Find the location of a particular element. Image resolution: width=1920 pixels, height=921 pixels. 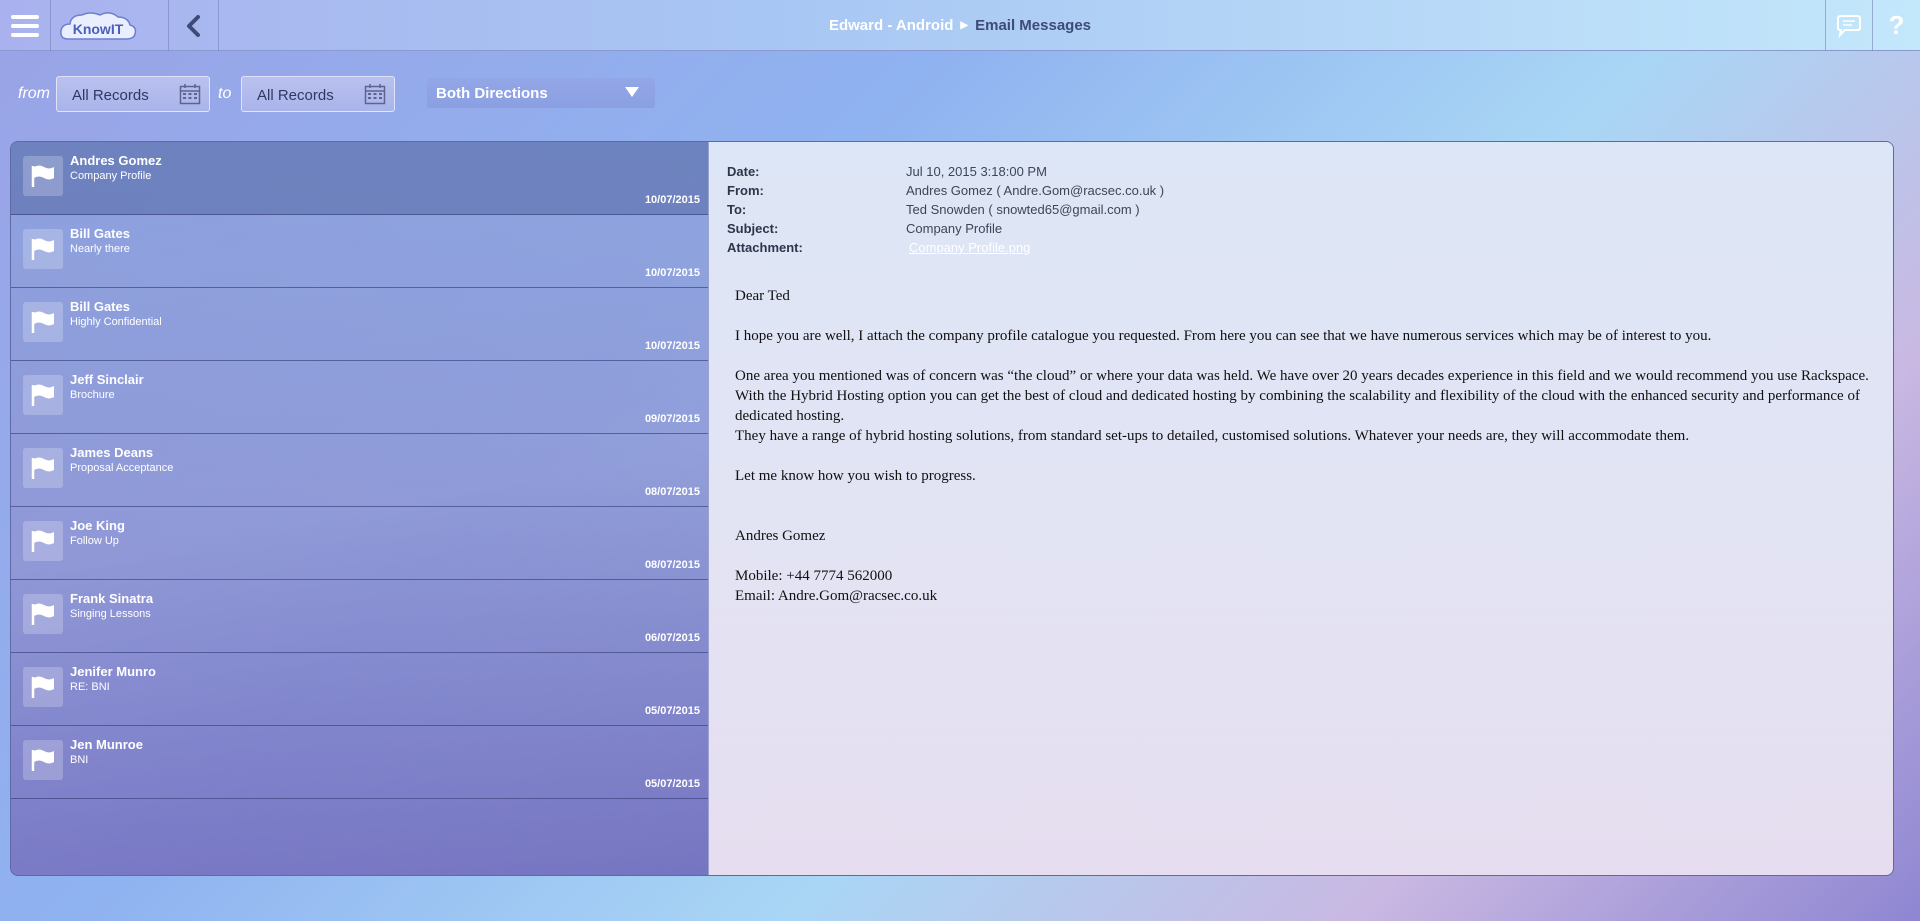

message-subject: Brochure is located at coordinates (92, 395).